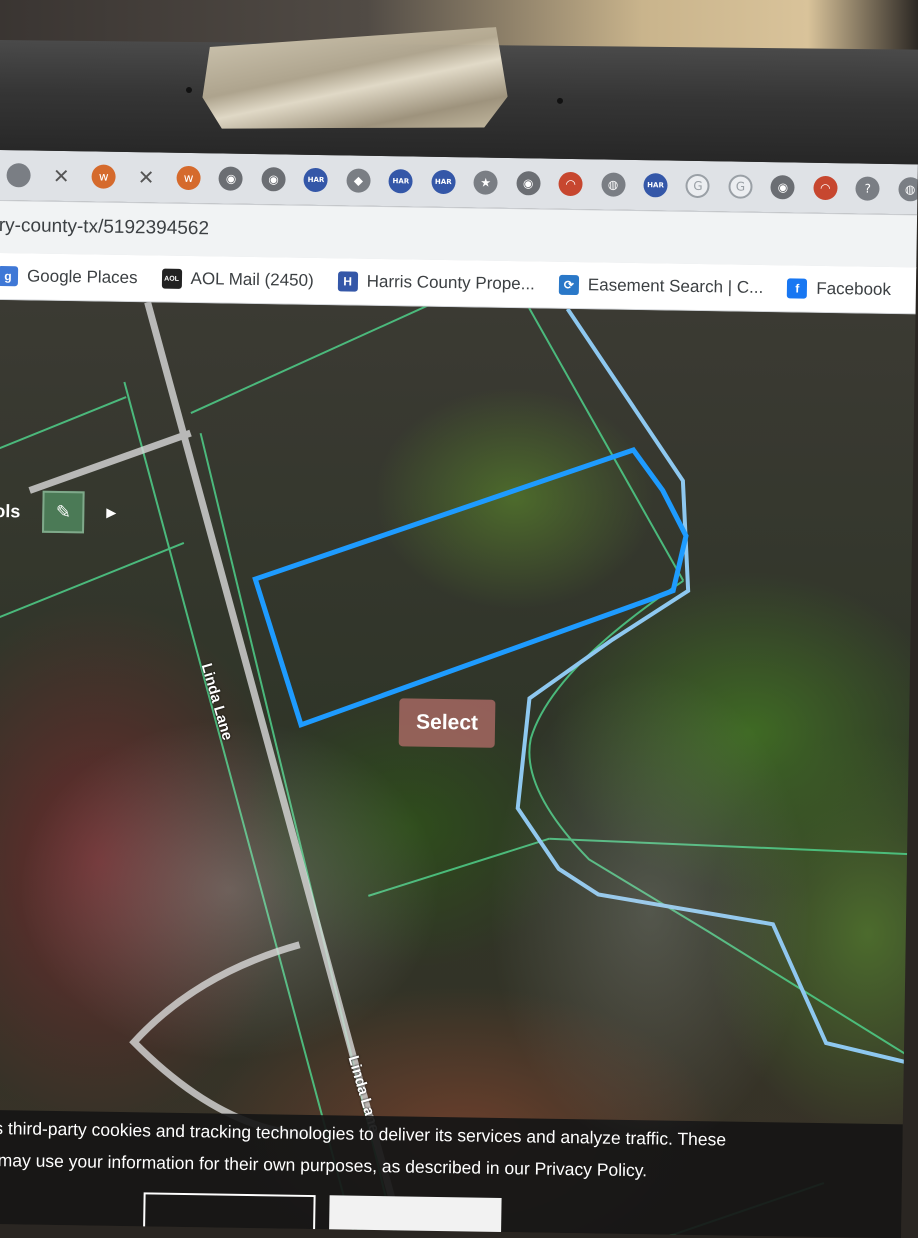 This screenshot has width=918, height=1238. I want to click on x-tab-icon: ✕, so click(61, 176).